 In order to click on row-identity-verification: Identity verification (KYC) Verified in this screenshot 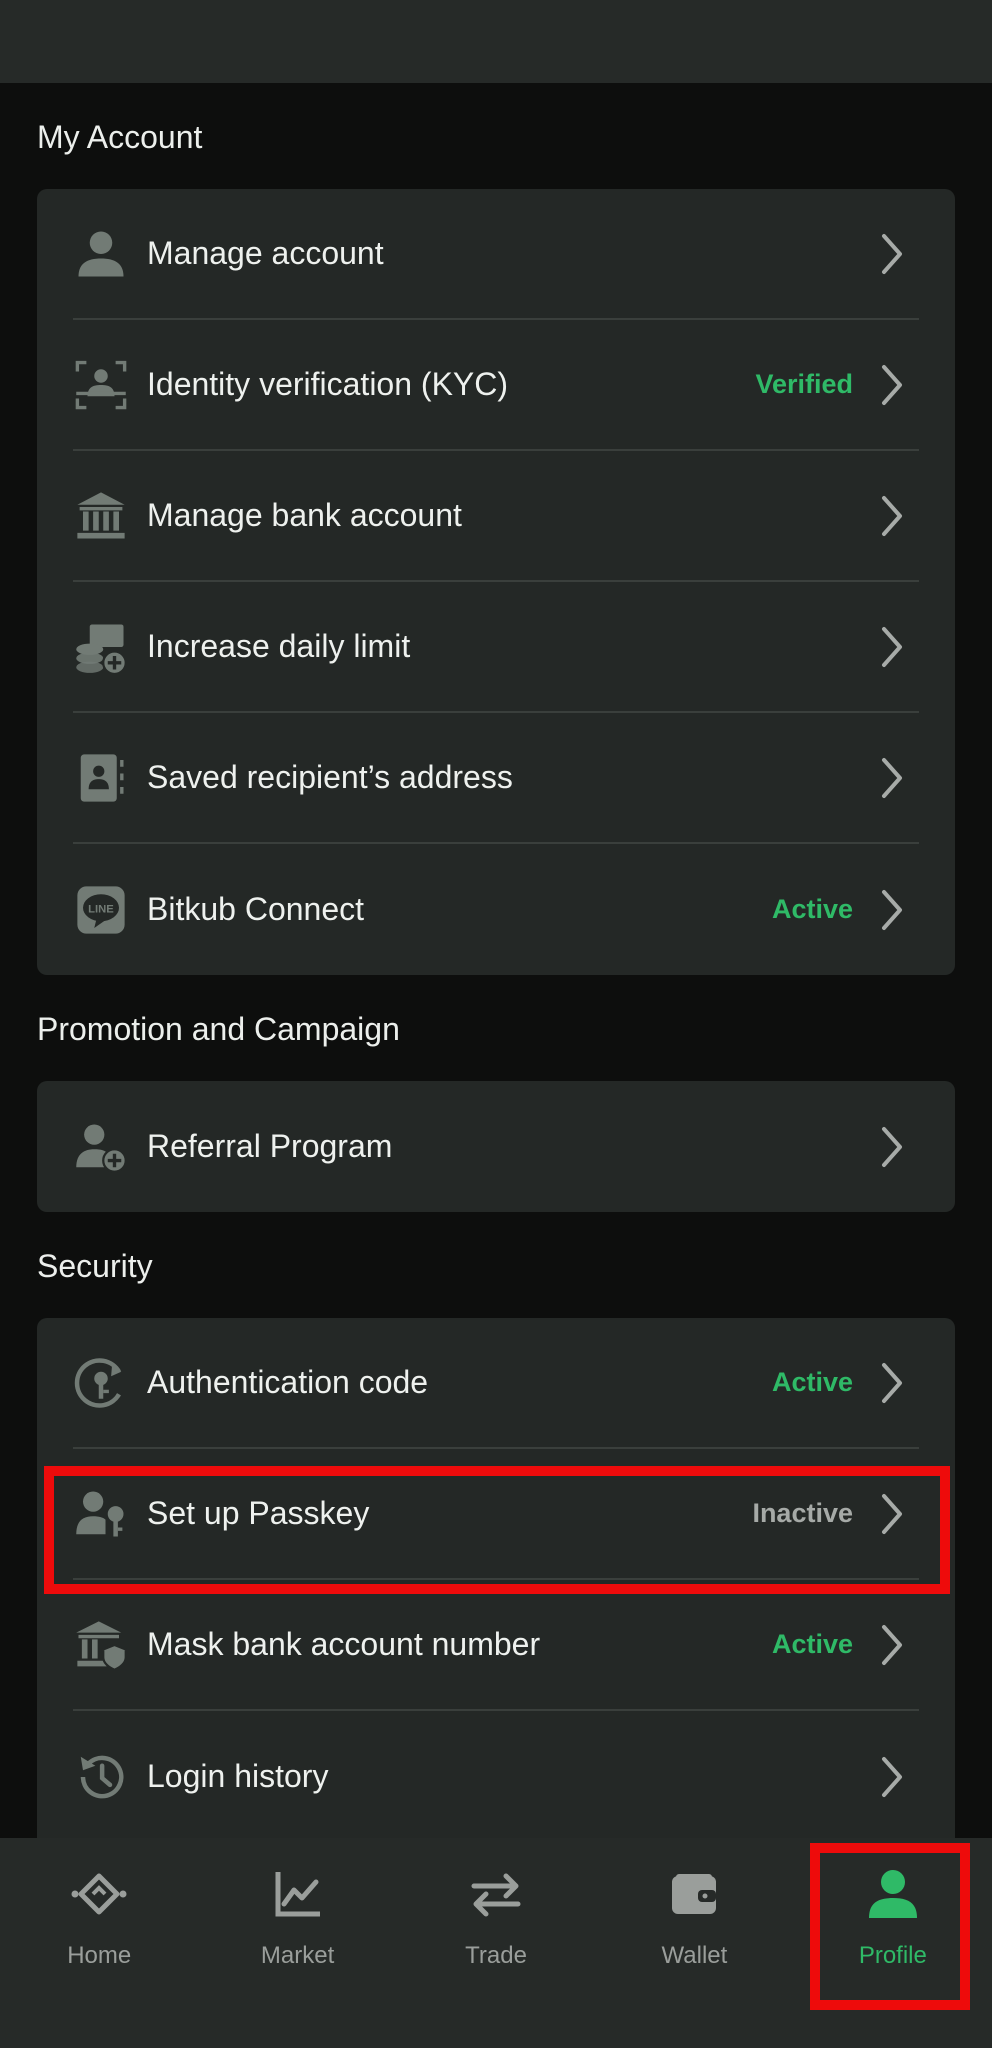, I will do `click(496, 385)`.